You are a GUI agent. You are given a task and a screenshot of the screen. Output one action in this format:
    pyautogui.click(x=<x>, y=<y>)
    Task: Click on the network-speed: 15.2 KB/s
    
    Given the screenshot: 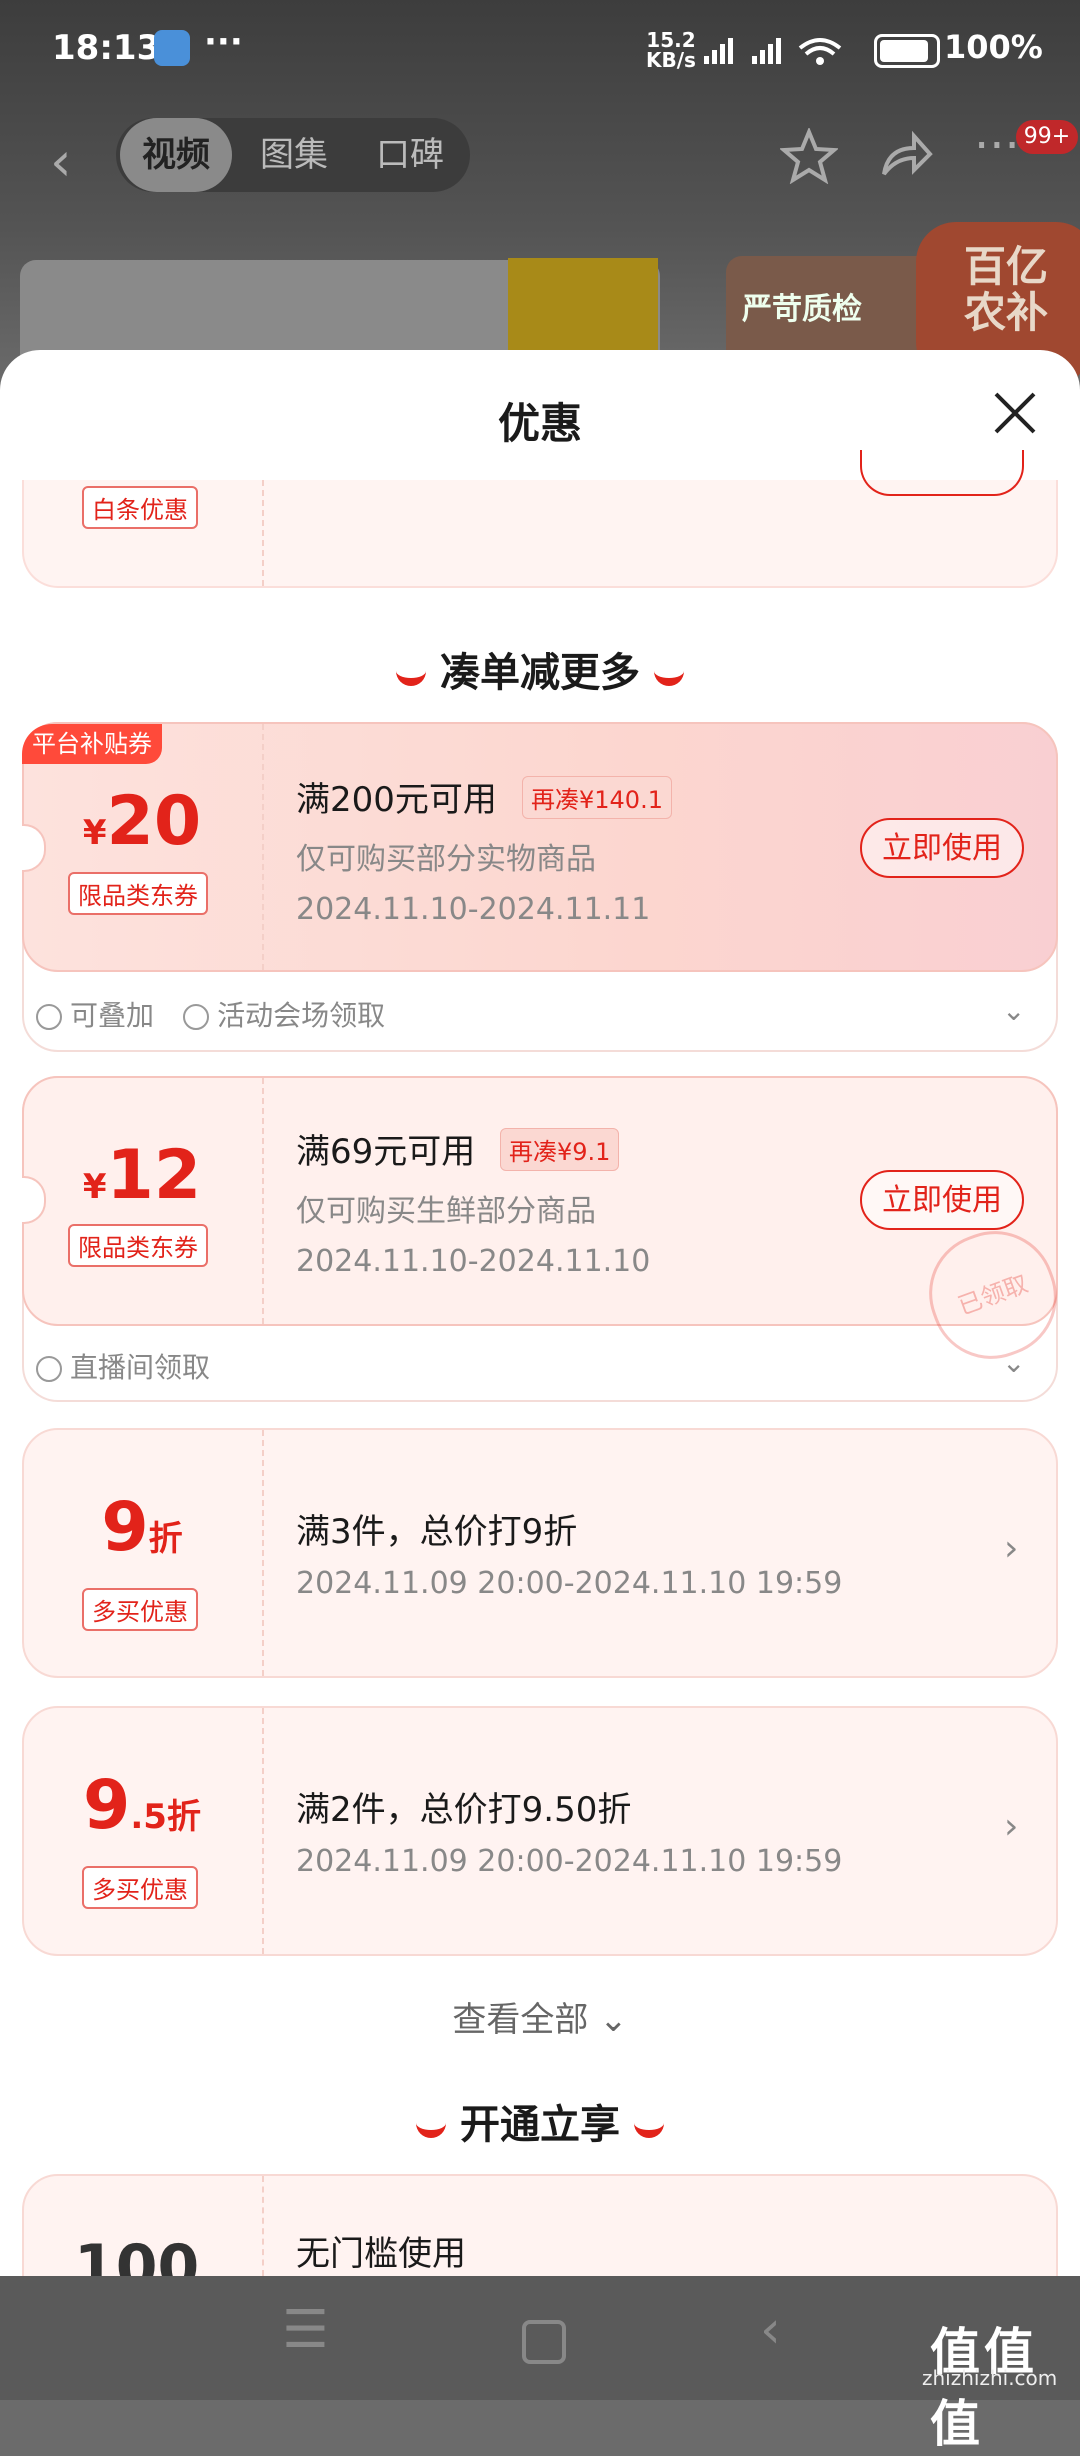 What is the action you would take?
    pyautogui.click(x=671, y=50)
    